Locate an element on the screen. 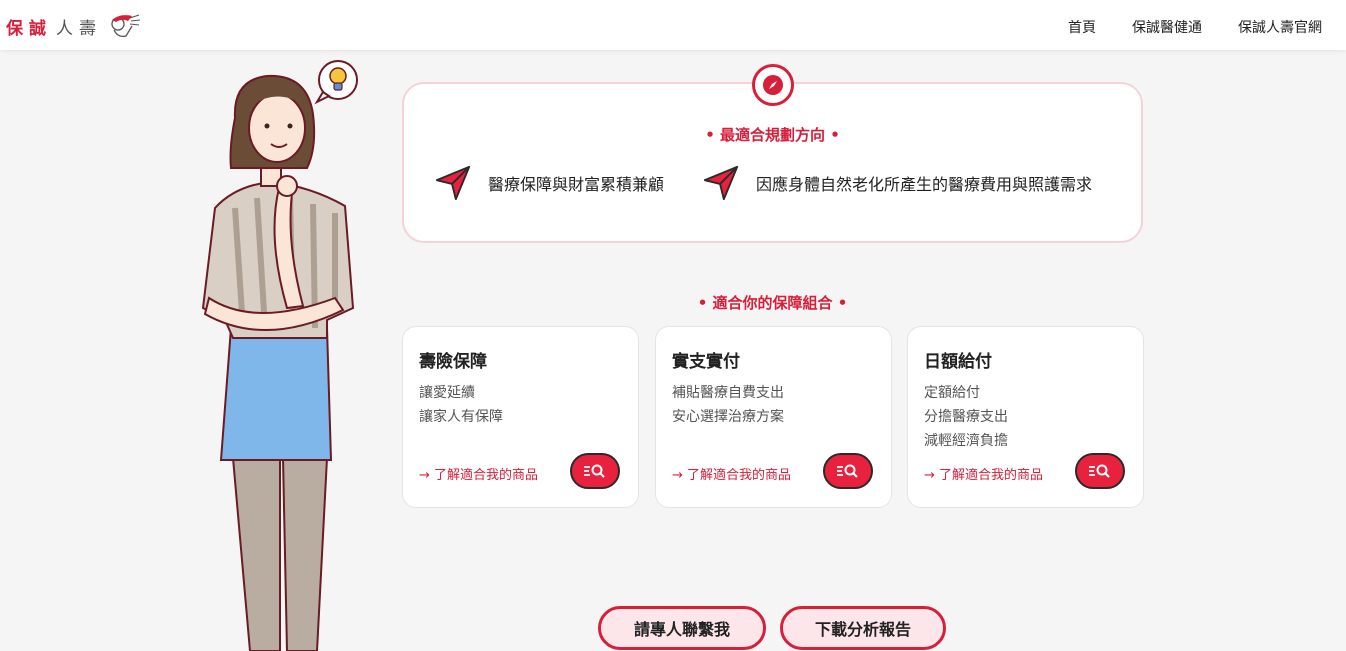 Image resolution: width=1346 pixels, height=651 pixels. direction-item-text: 醫療保障與財富累積兼顧 is located at coordinates (576, 184).